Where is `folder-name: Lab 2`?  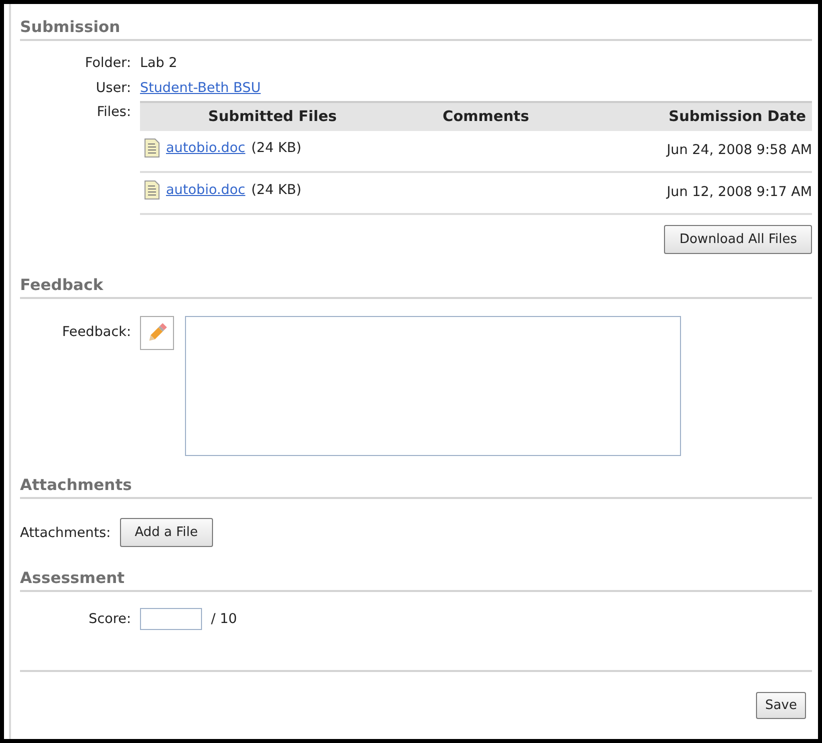
folder-name: Lab 2 is located at coordinates (159, 63).